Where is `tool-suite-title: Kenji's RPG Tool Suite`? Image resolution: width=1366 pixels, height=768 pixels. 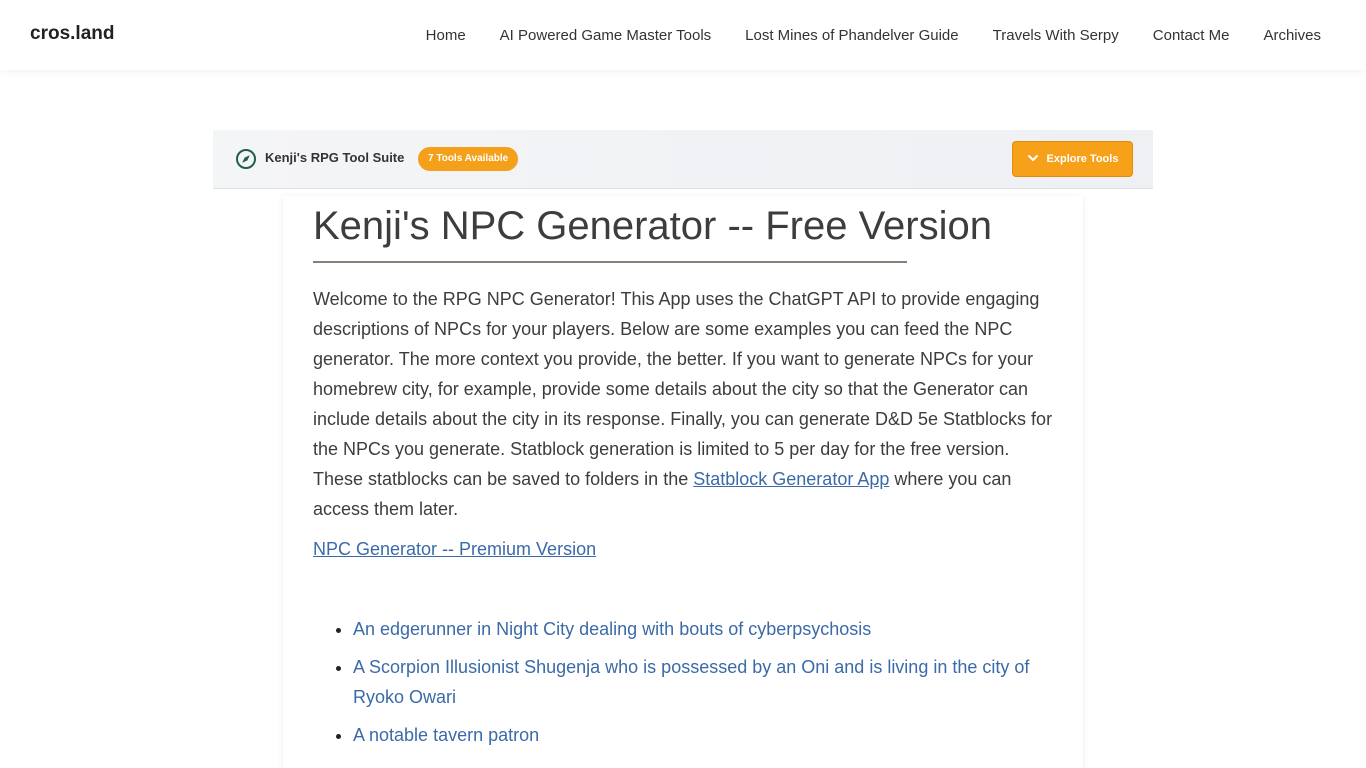 tool-suite-title: Kenji's RPG Tool Suite is located at coordinates (335, 157).